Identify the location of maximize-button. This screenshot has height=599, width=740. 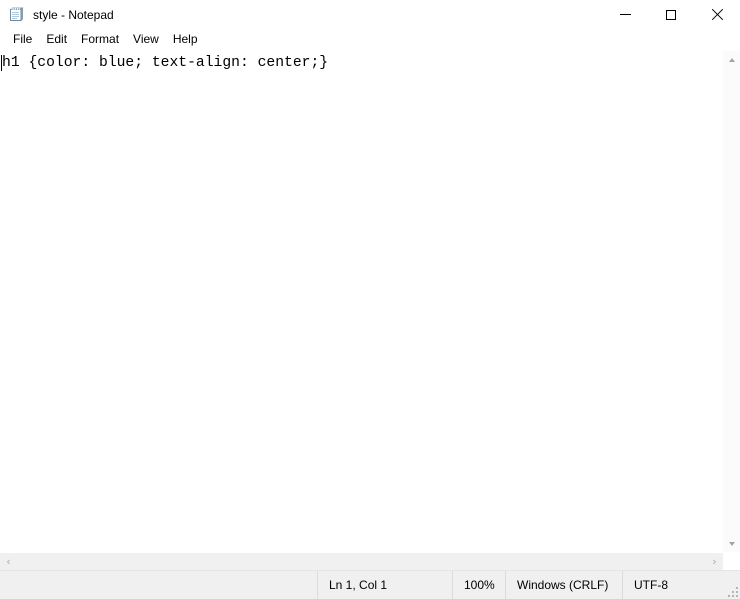
(671, 14).